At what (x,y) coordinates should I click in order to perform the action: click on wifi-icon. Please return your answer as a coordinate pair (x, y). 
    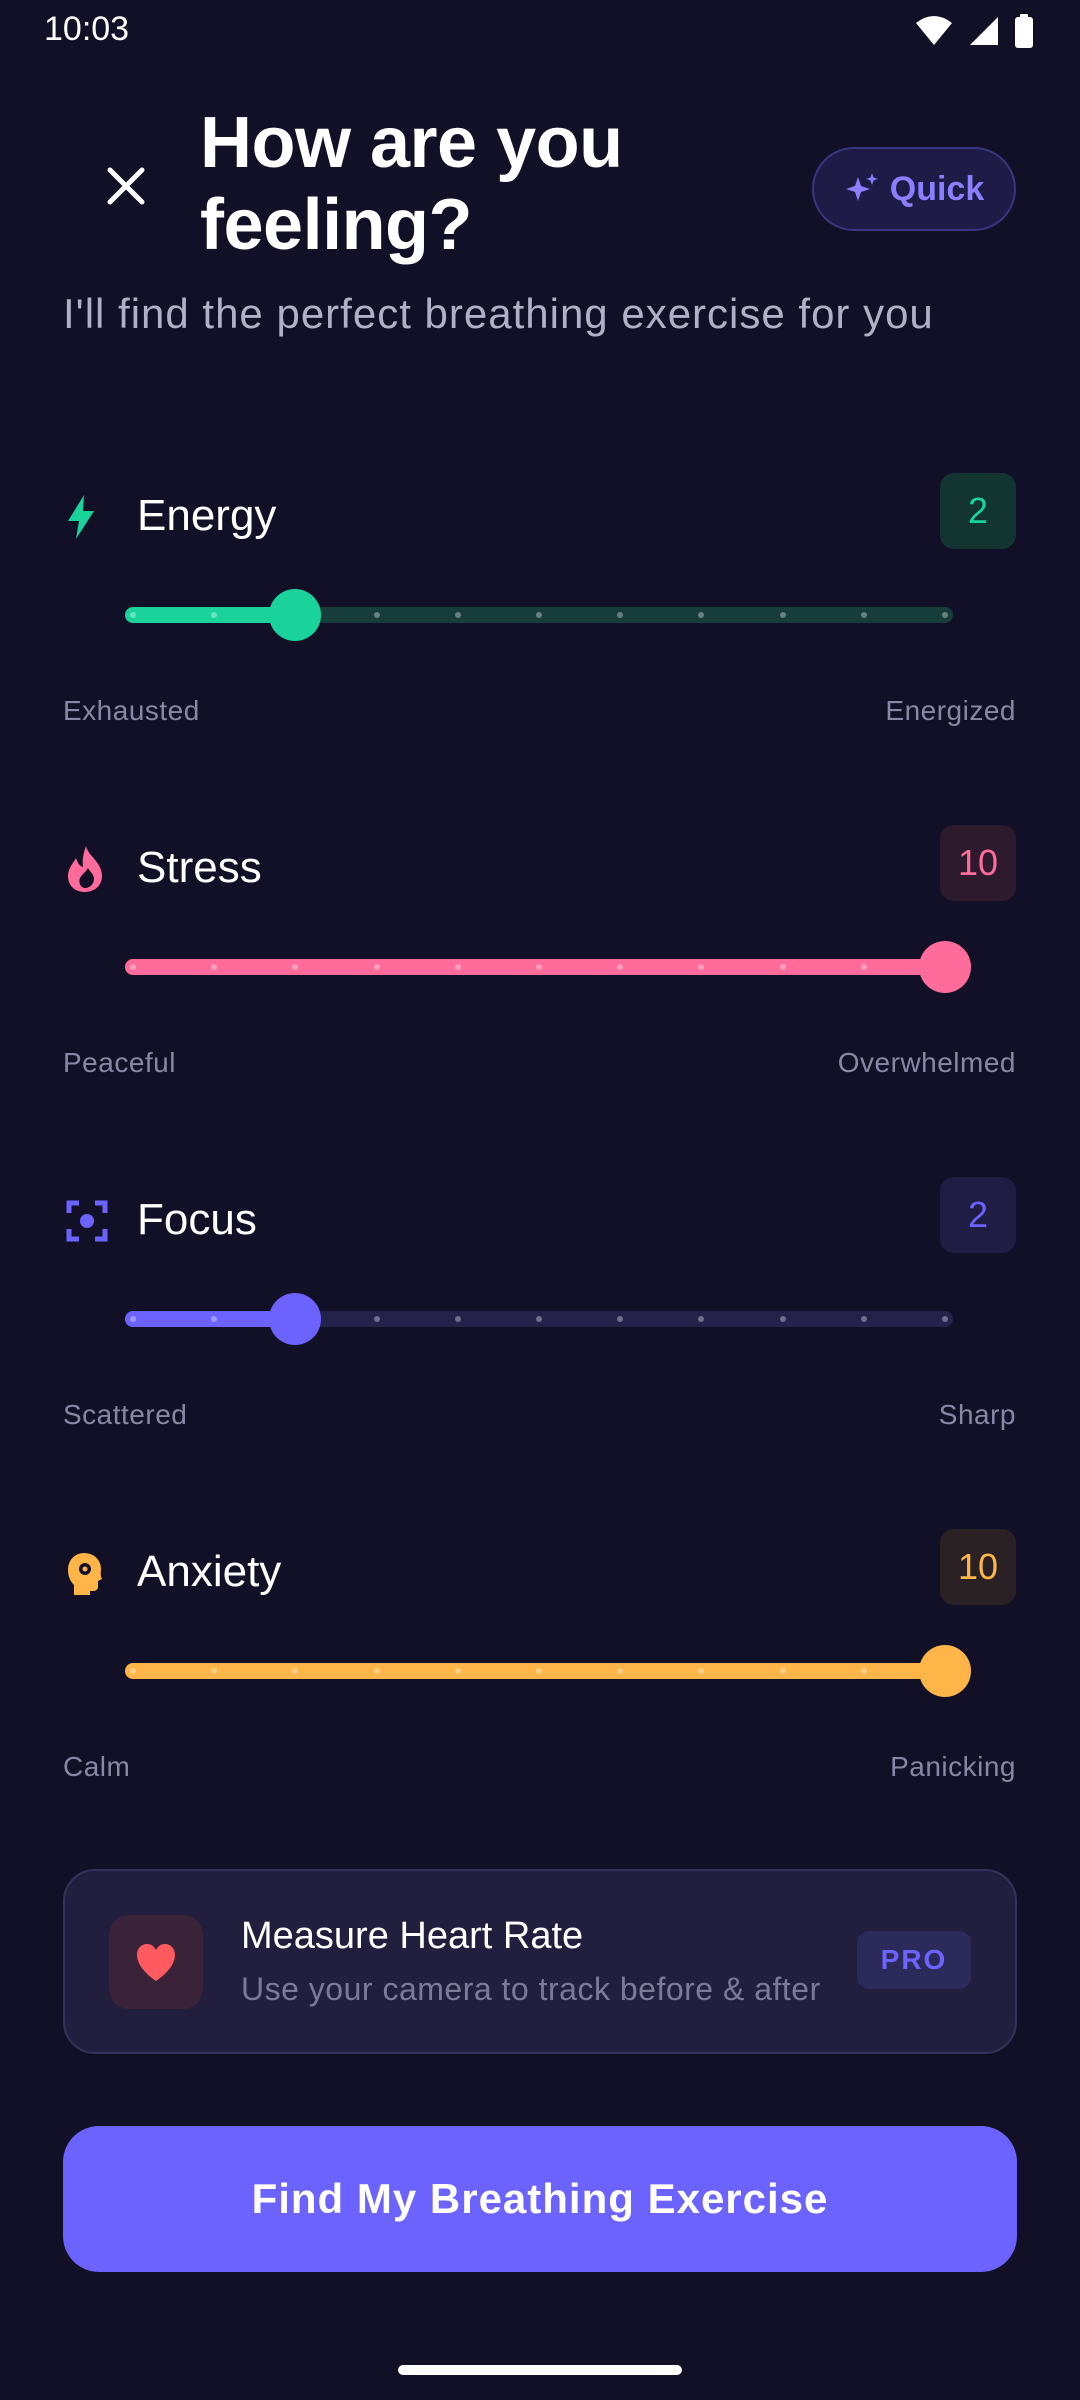
    Looking at the image, I should click on (934, 30).